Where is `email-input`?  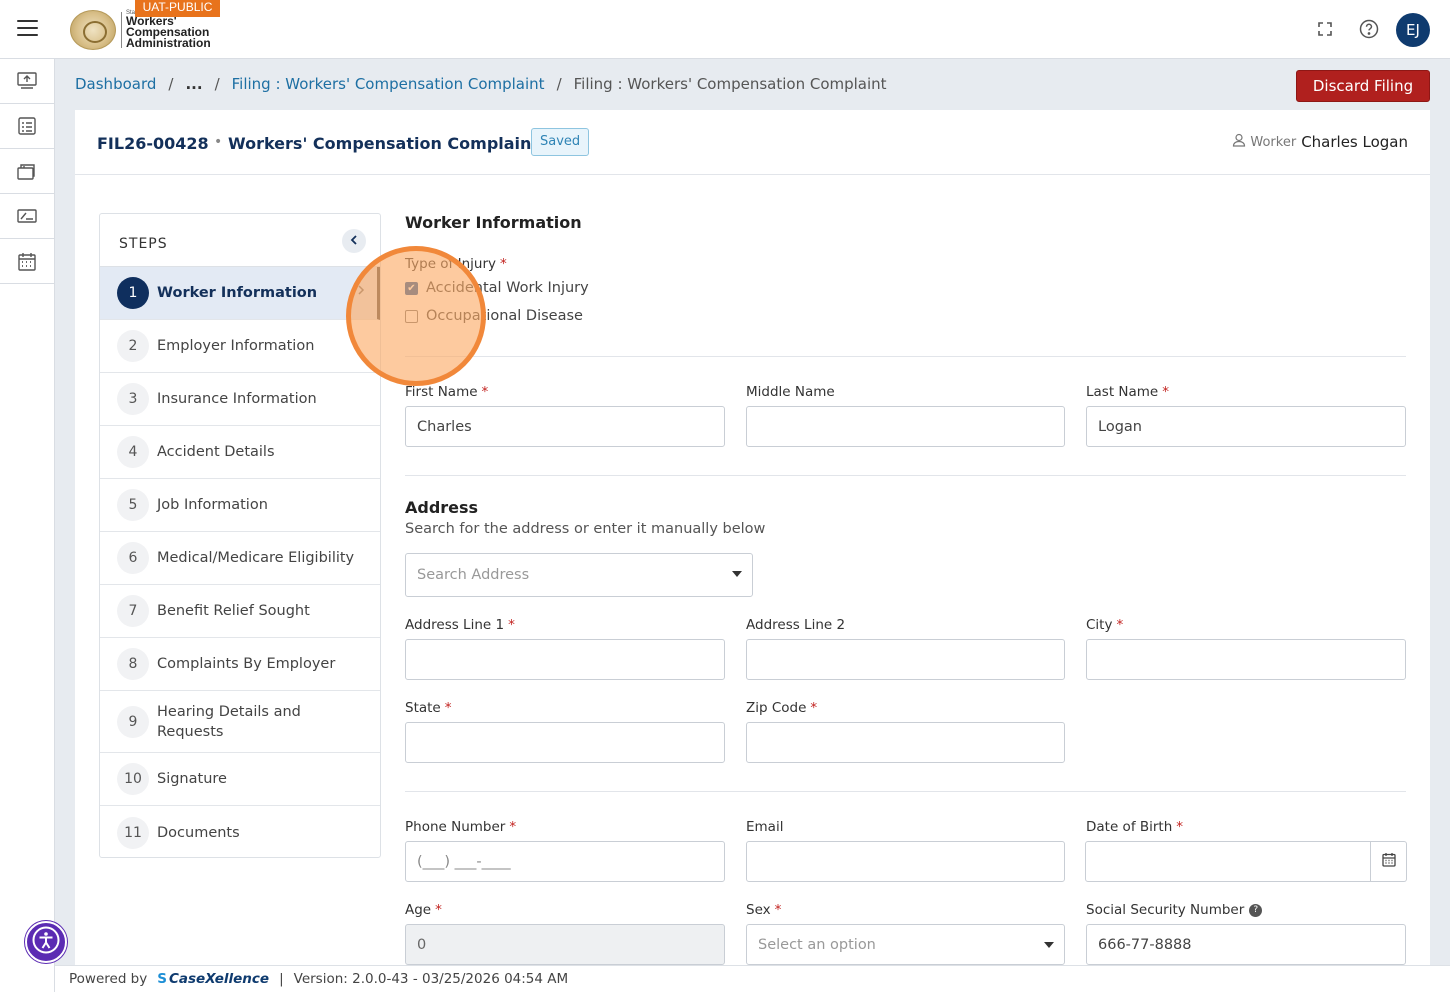 email-input is located at coordinates (905, 861).